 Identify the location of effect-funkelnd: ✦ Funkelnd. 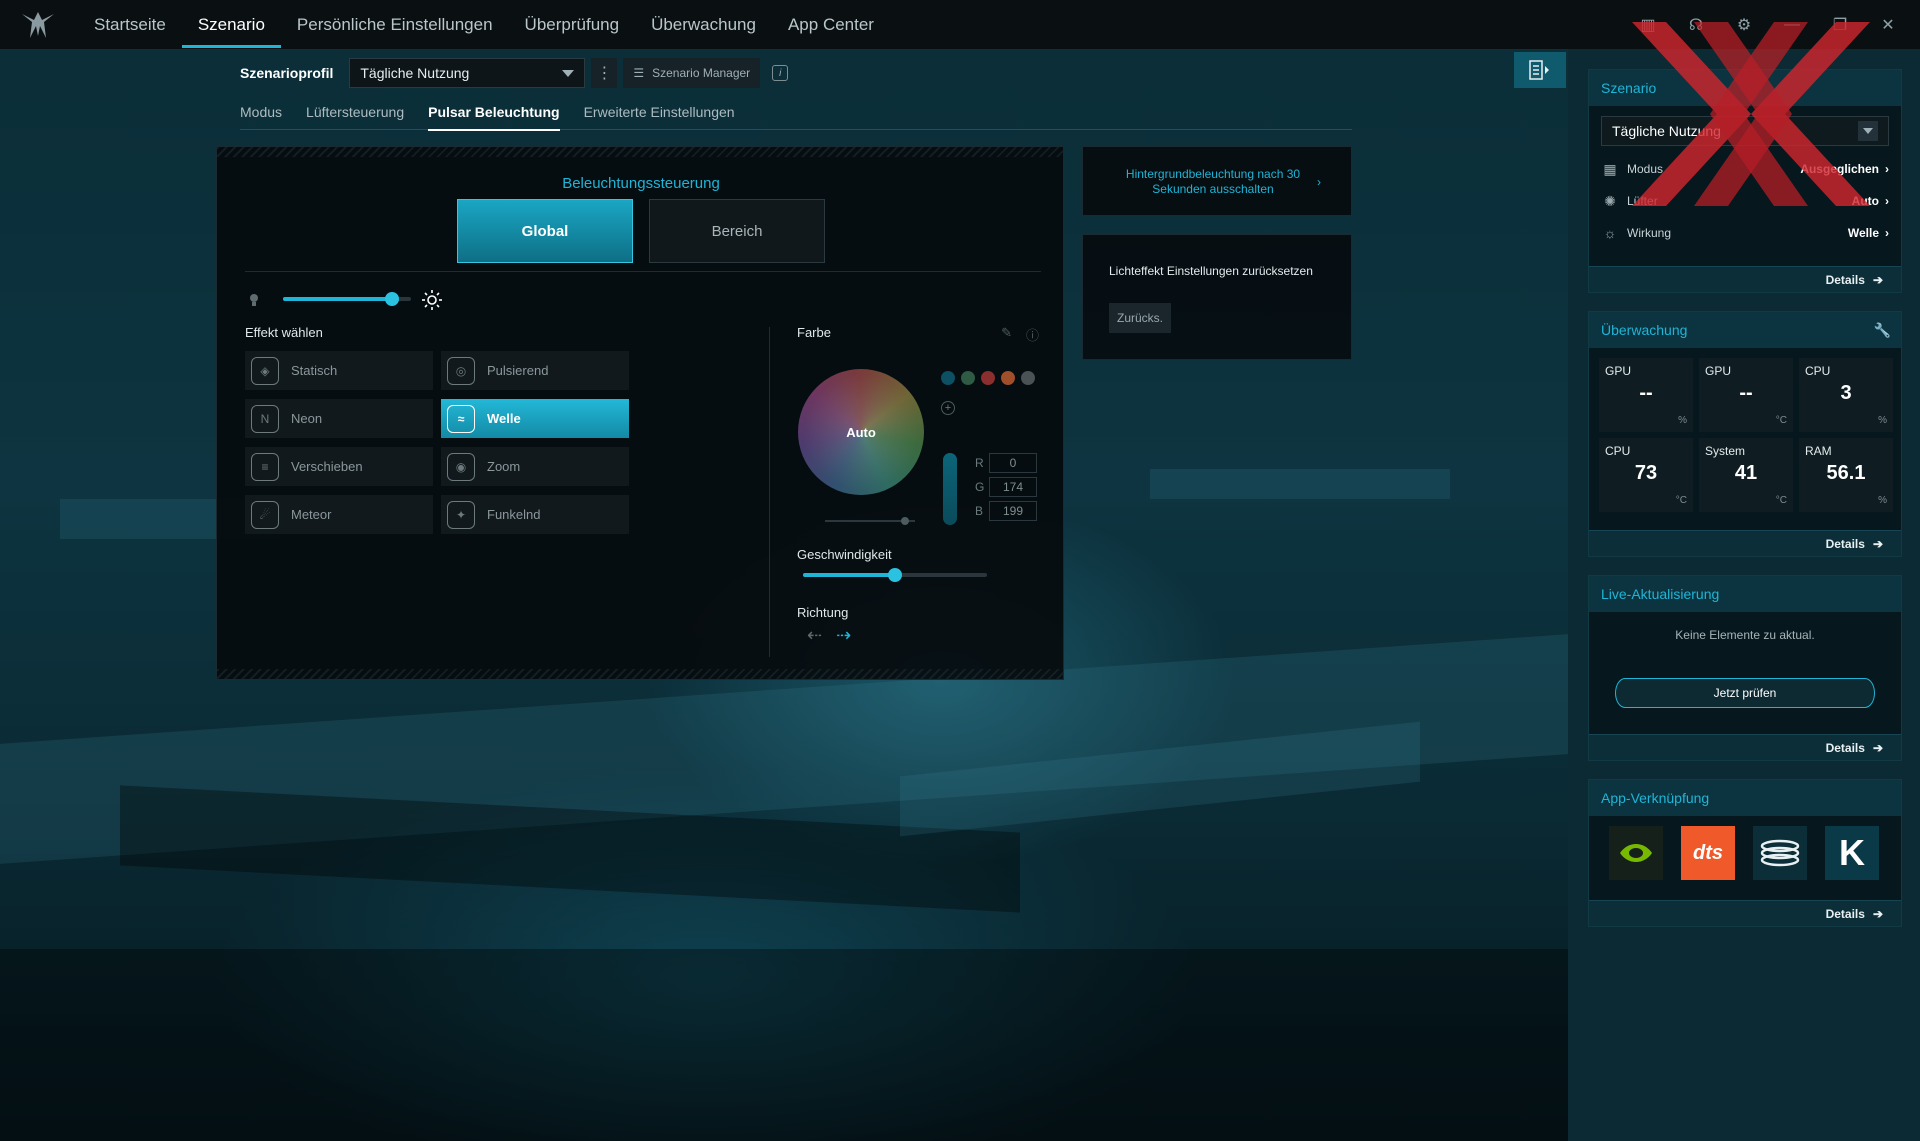
(535, 514).